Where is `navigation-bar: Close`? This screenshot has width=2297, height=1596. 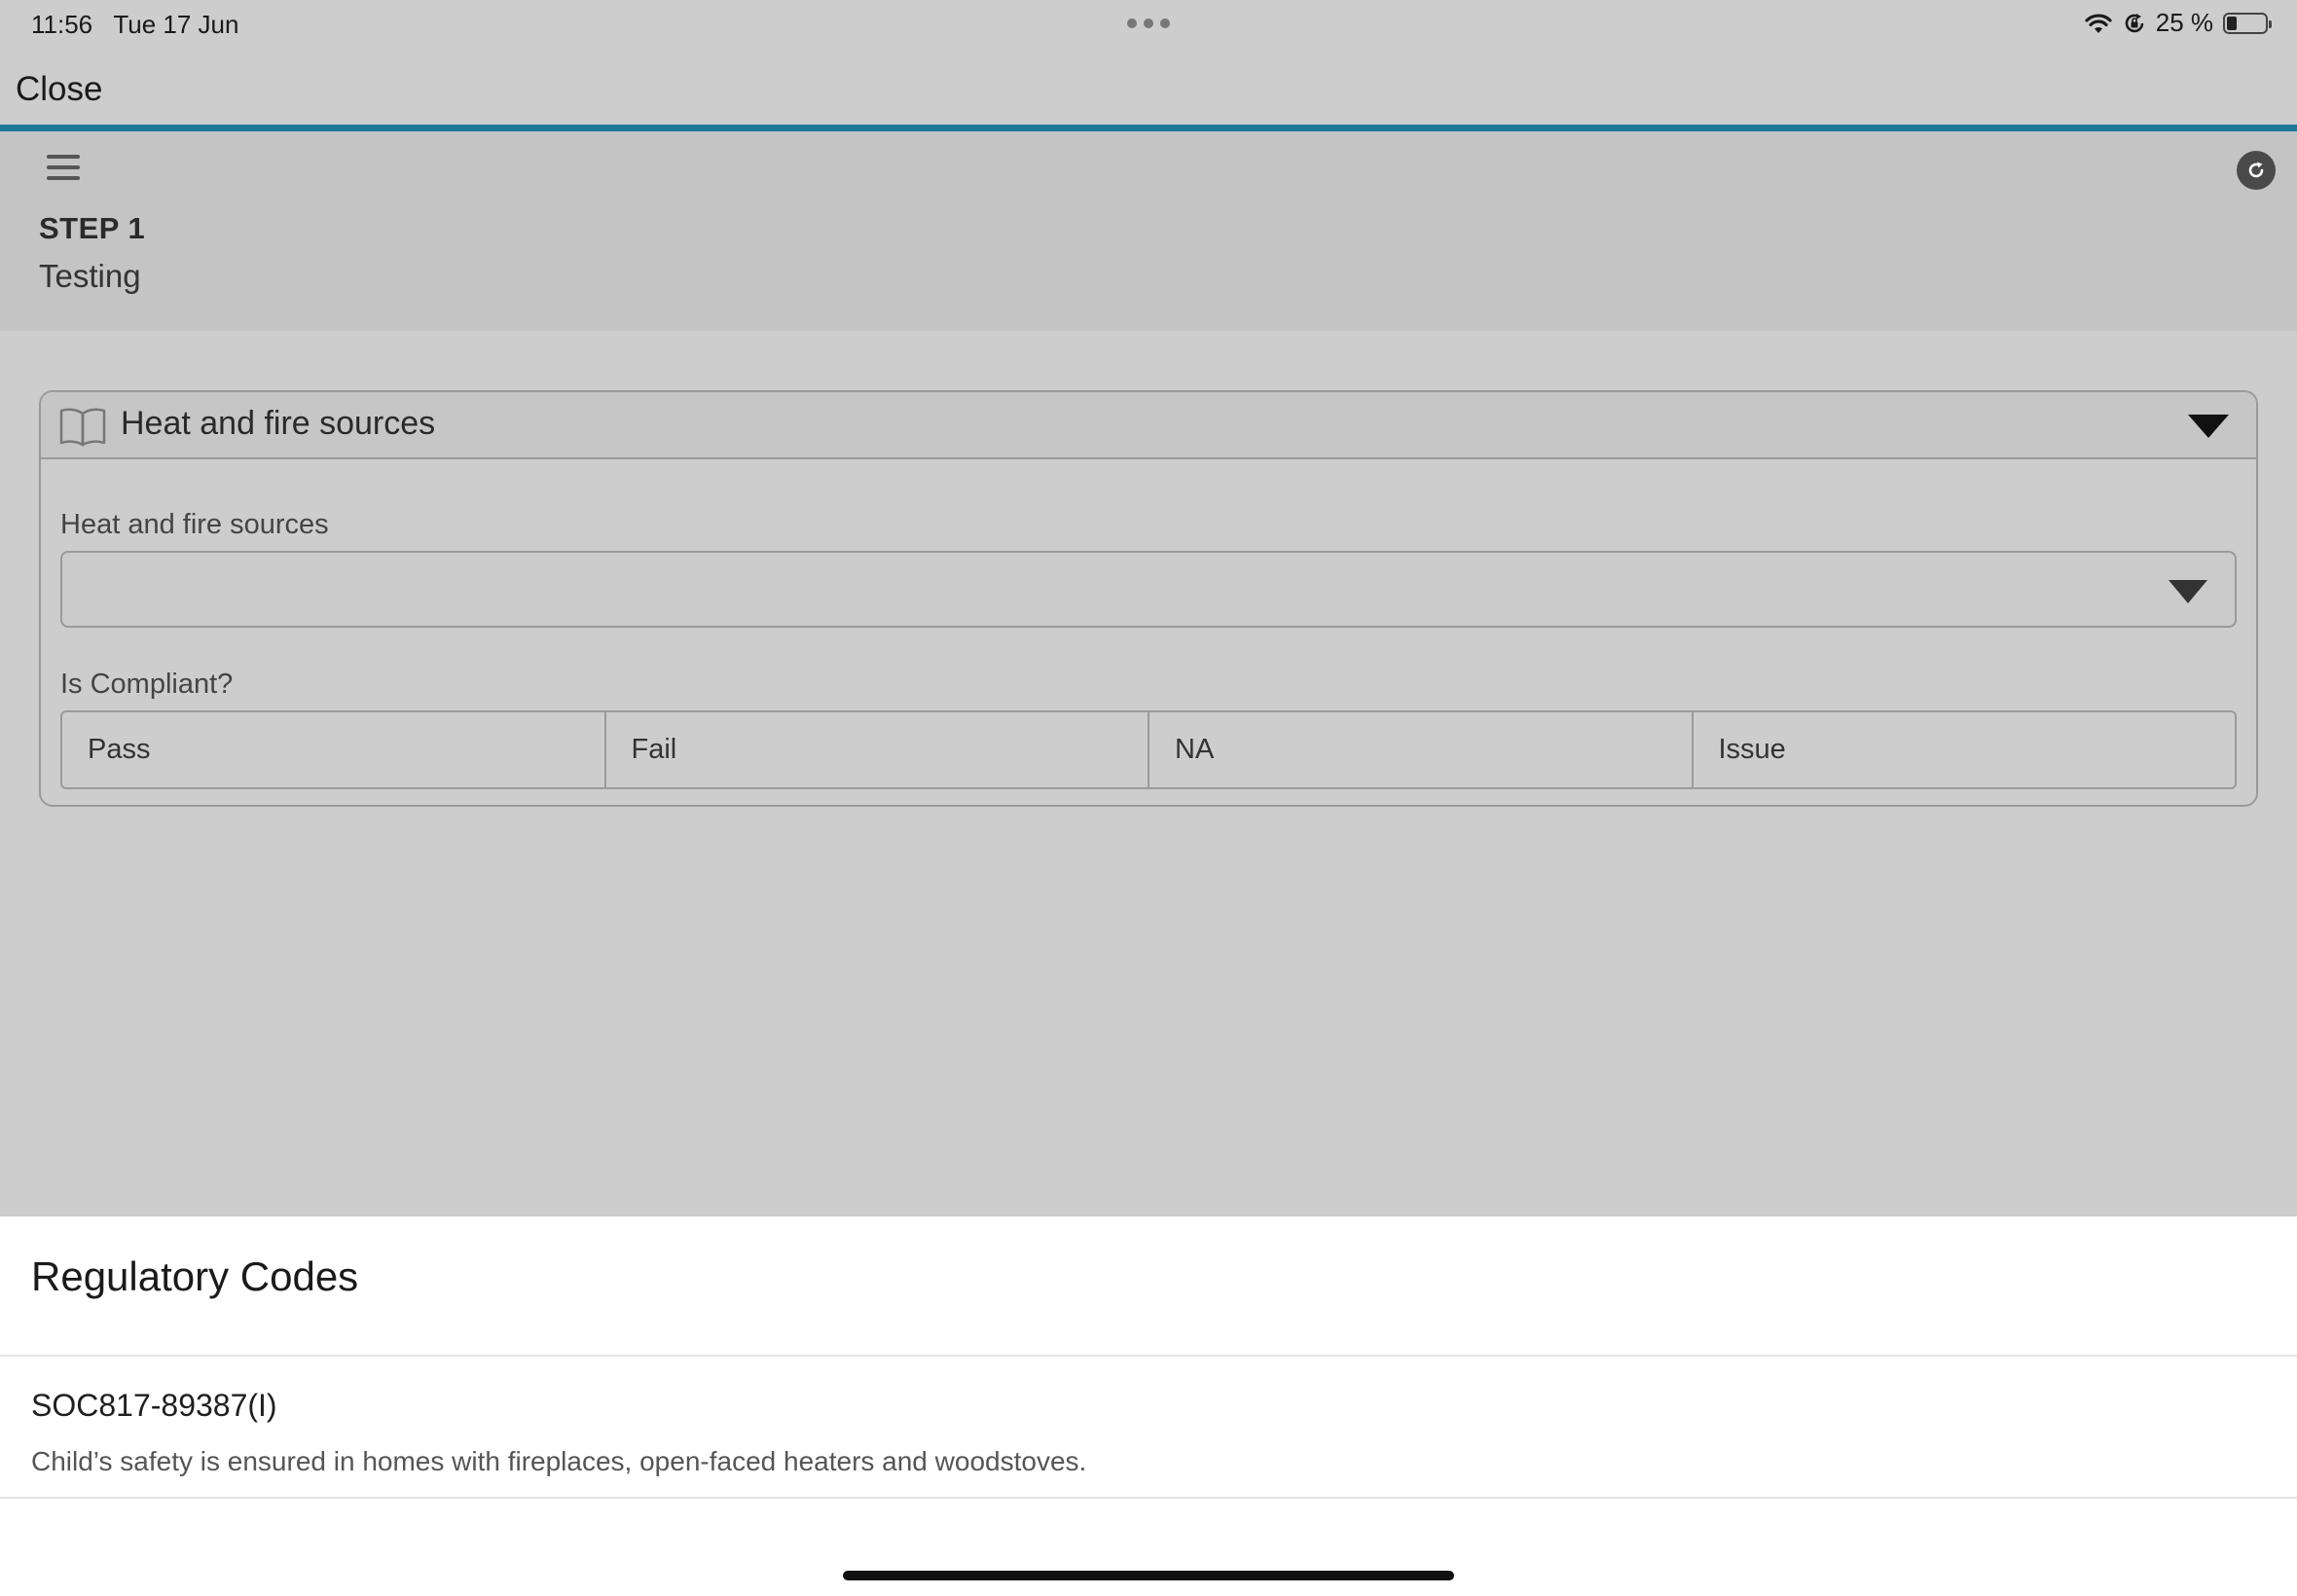 navigation-bar: Close is located at coordinates (1148, 87).